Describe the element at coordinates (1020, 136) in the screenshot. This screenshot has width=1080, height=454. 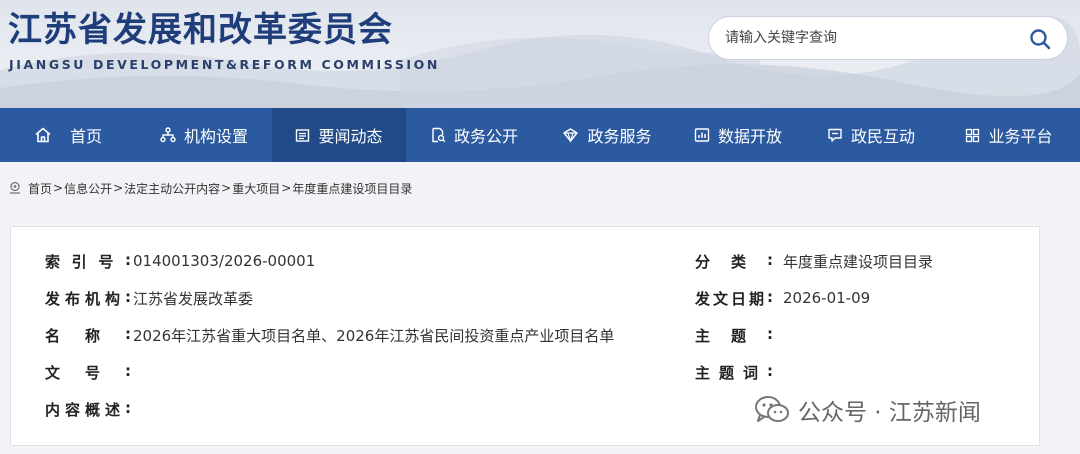
I see `nav-label: 业务平台` at that location.